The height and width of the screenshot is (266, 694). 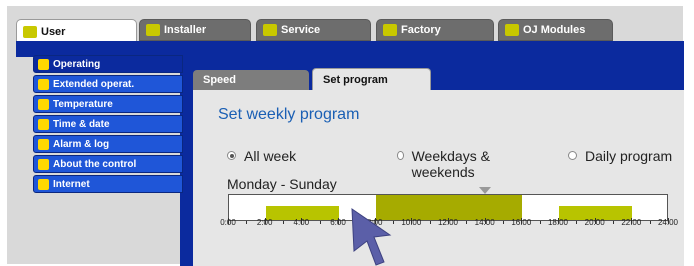 What do you see at coordinates (81, 124) in the screenshot?
I see `sidebar-item-label: Time & date` at bounding box center [81, 124].